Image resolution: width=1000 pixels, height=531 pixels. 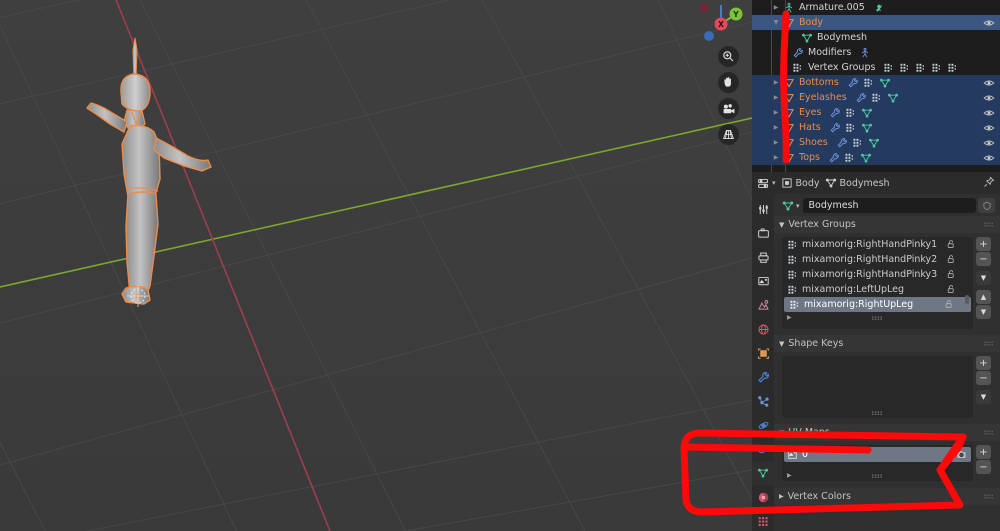 I want to click on zoom-icon, so click(x=728, y=56).